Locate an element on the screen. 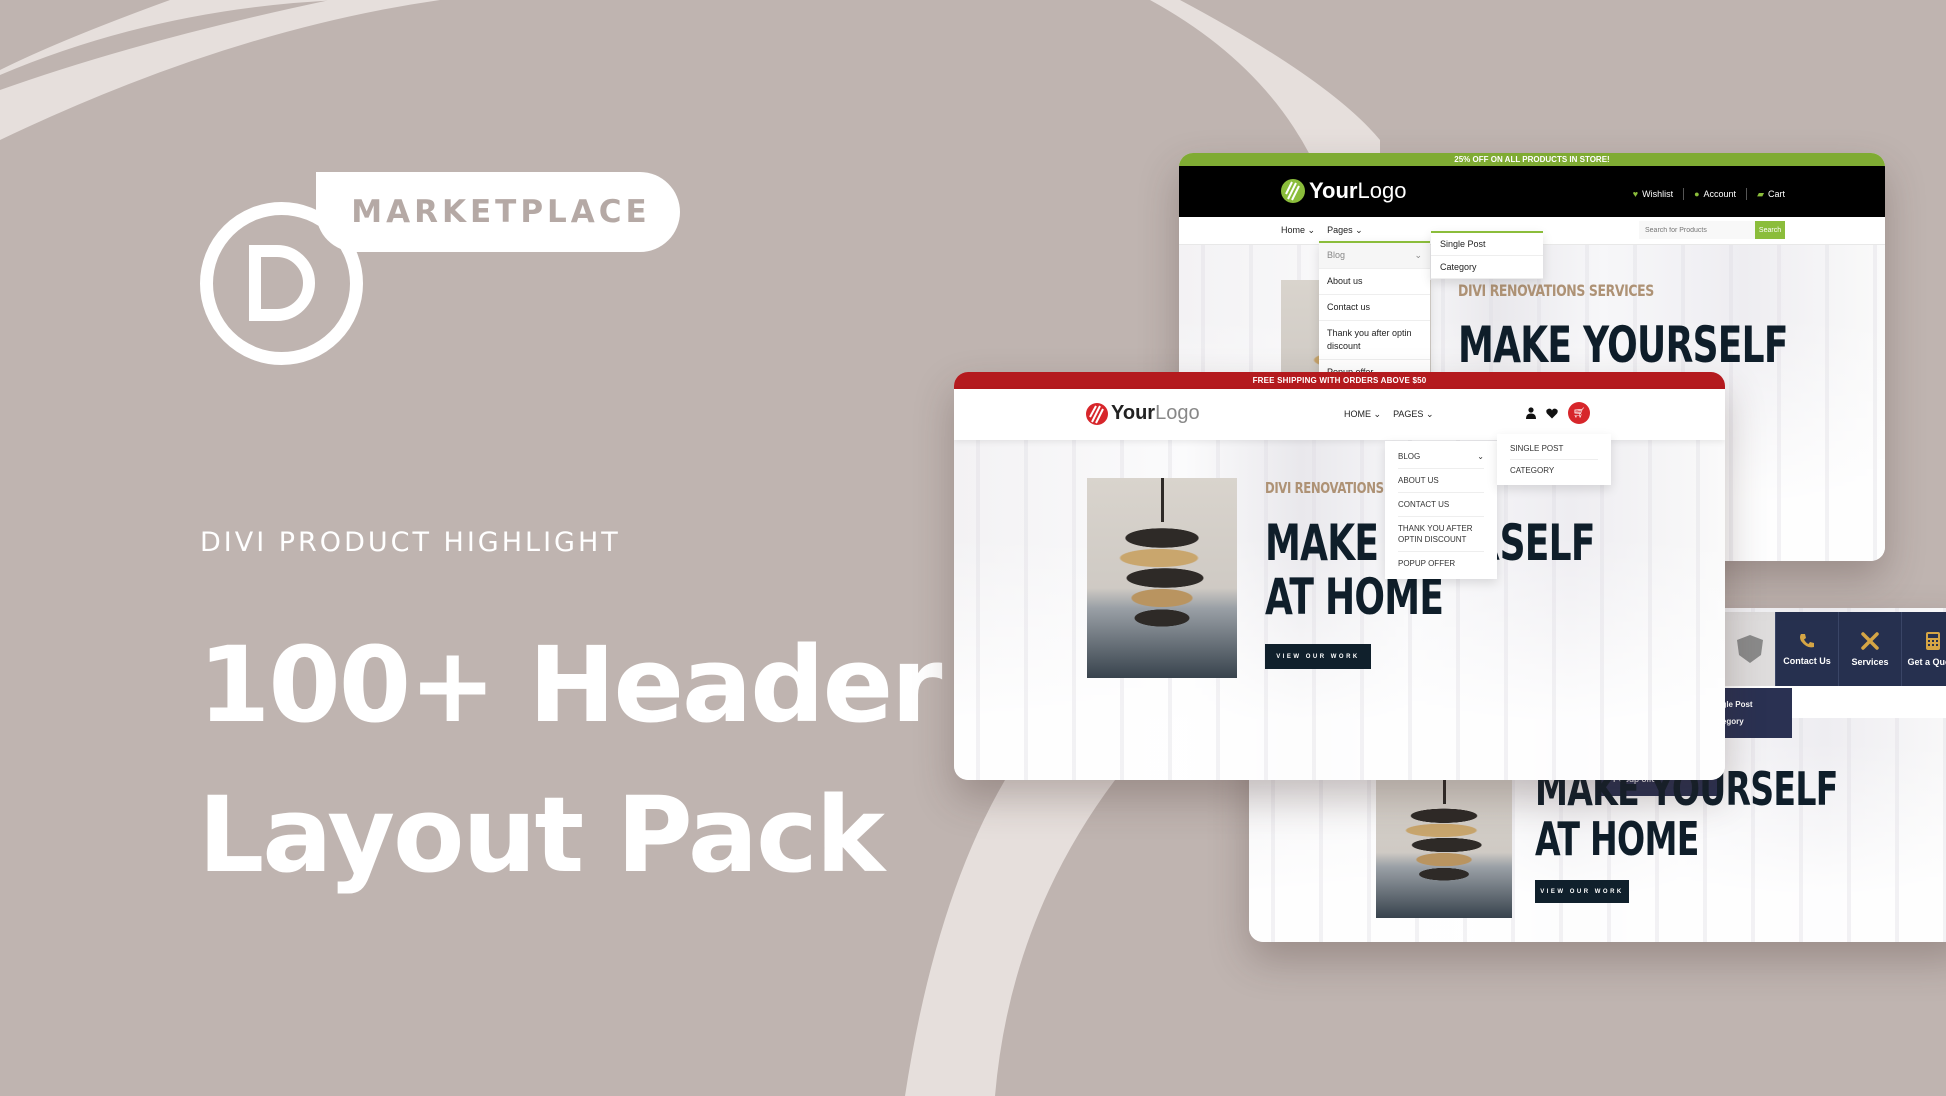 This screenshot has width=1946, height=1096. nav-item-pages: Pages ⌄ is located at coordinates (1345, 230).